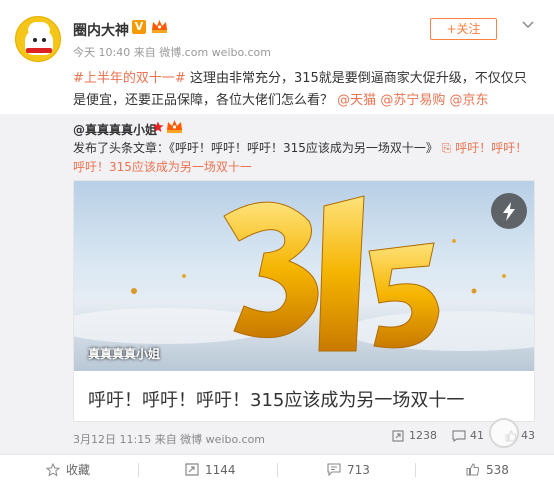  What do you see at coordinates (255, 148) in the screenshot?
I see `repost-body: 发布了头条文章：《呼吁！呼吁！呼吁！315应该成为另一场双十一》` at bounding box center [255, 148].